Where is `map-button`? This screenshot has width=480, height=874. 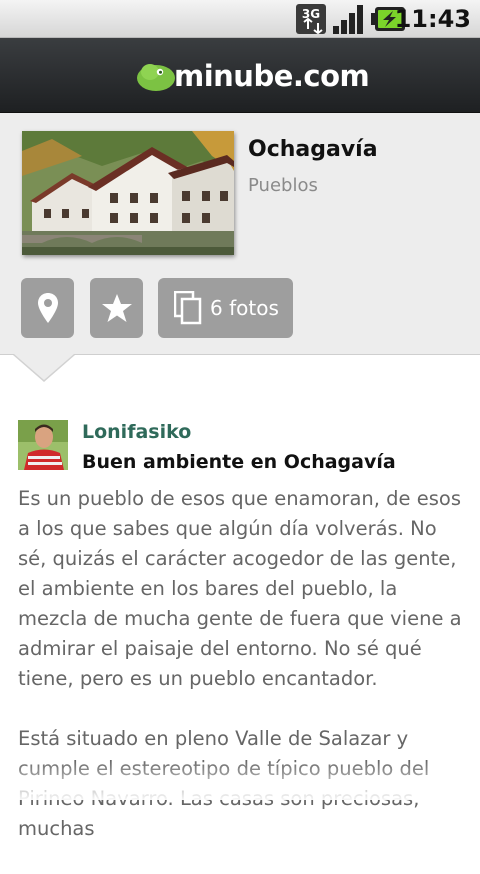 map-button is located at coordinates (47, 308).